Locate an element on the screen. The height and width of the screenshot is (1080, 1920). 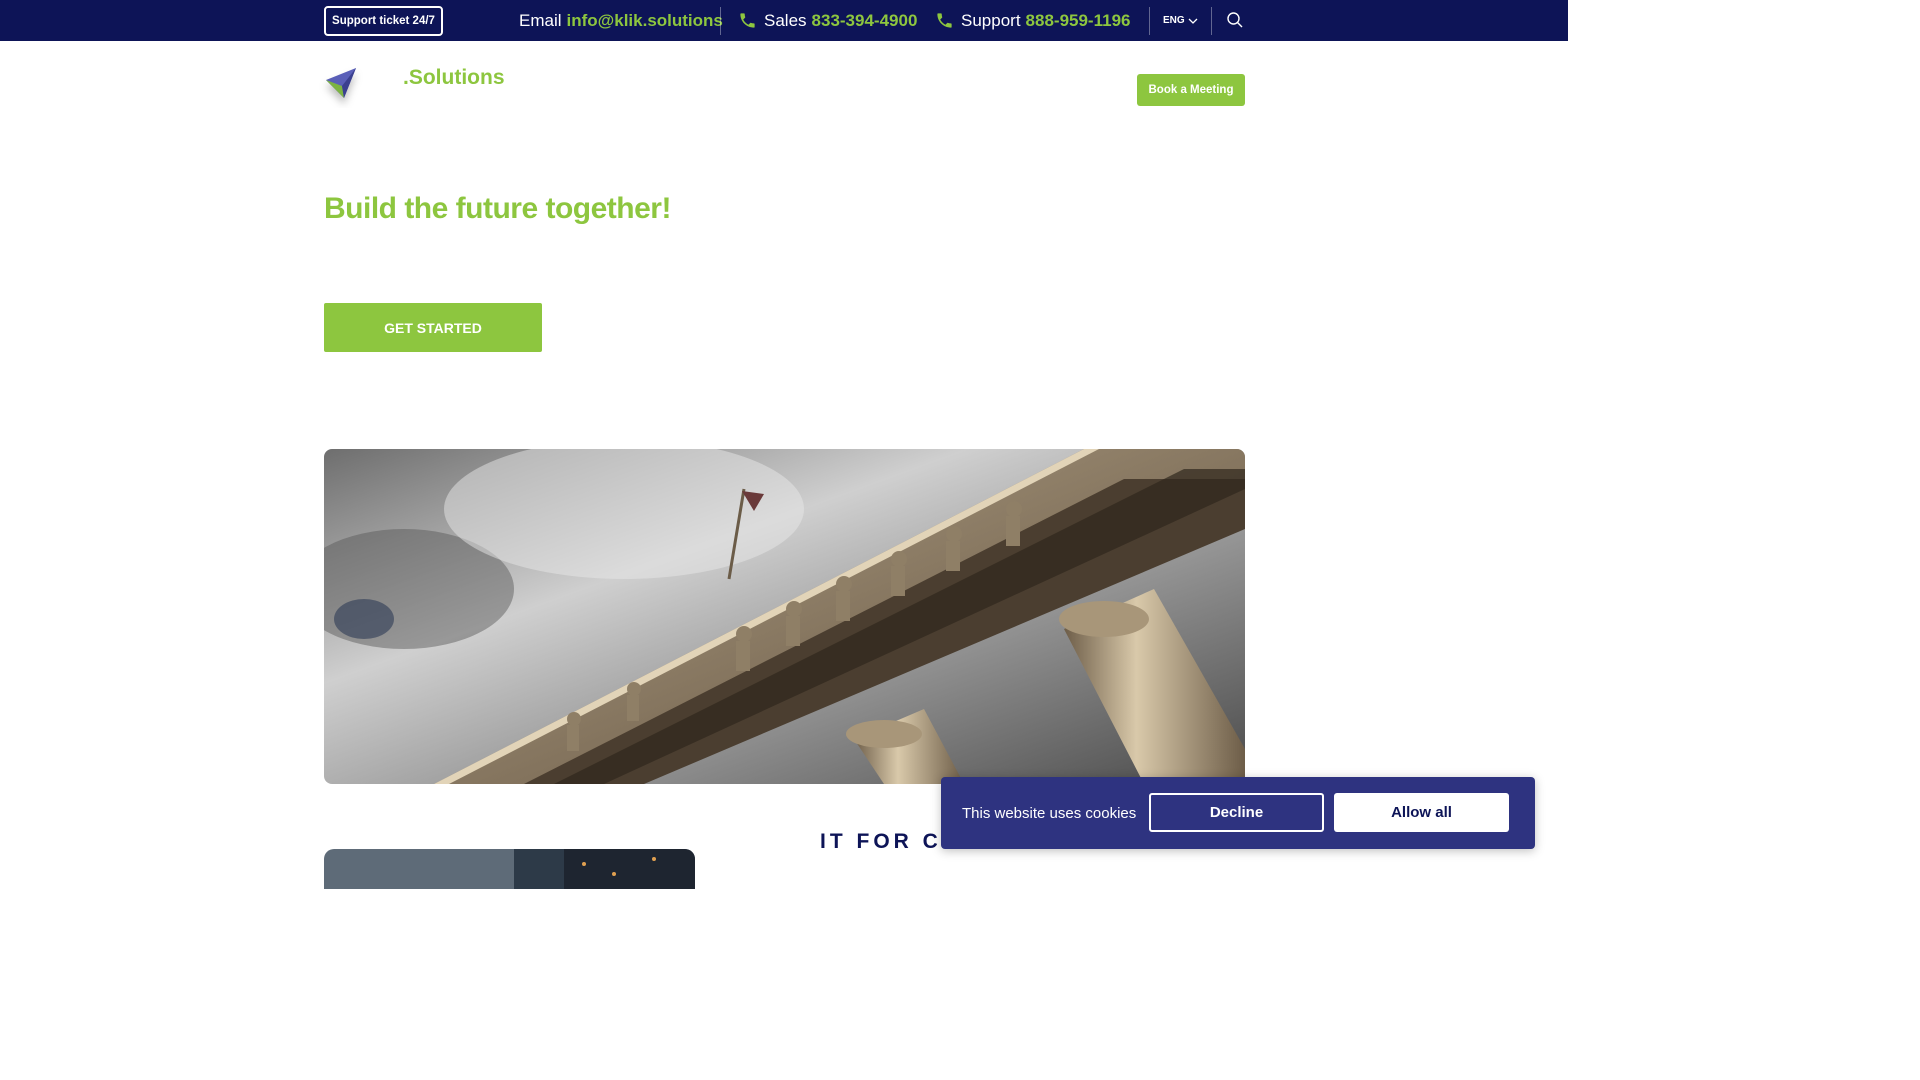
allow-all-cookies-button: Allow all is located at coordinates (1421, 812).